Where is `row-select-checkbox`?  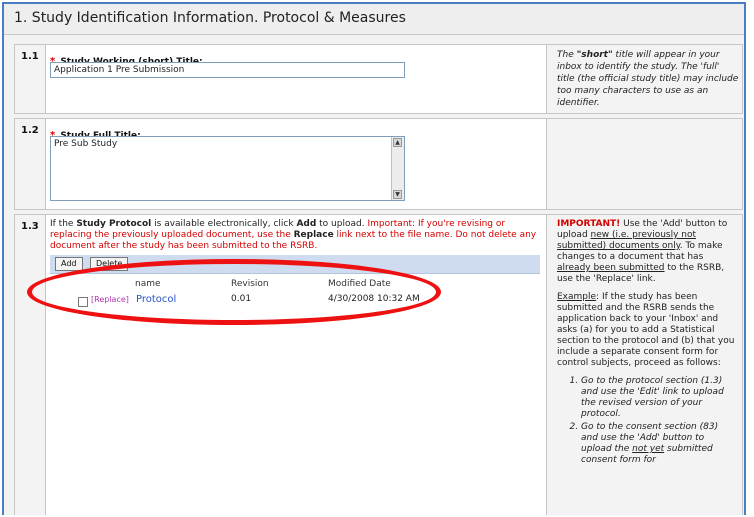
row-select-checkbox is located at coordinates (83, 302).